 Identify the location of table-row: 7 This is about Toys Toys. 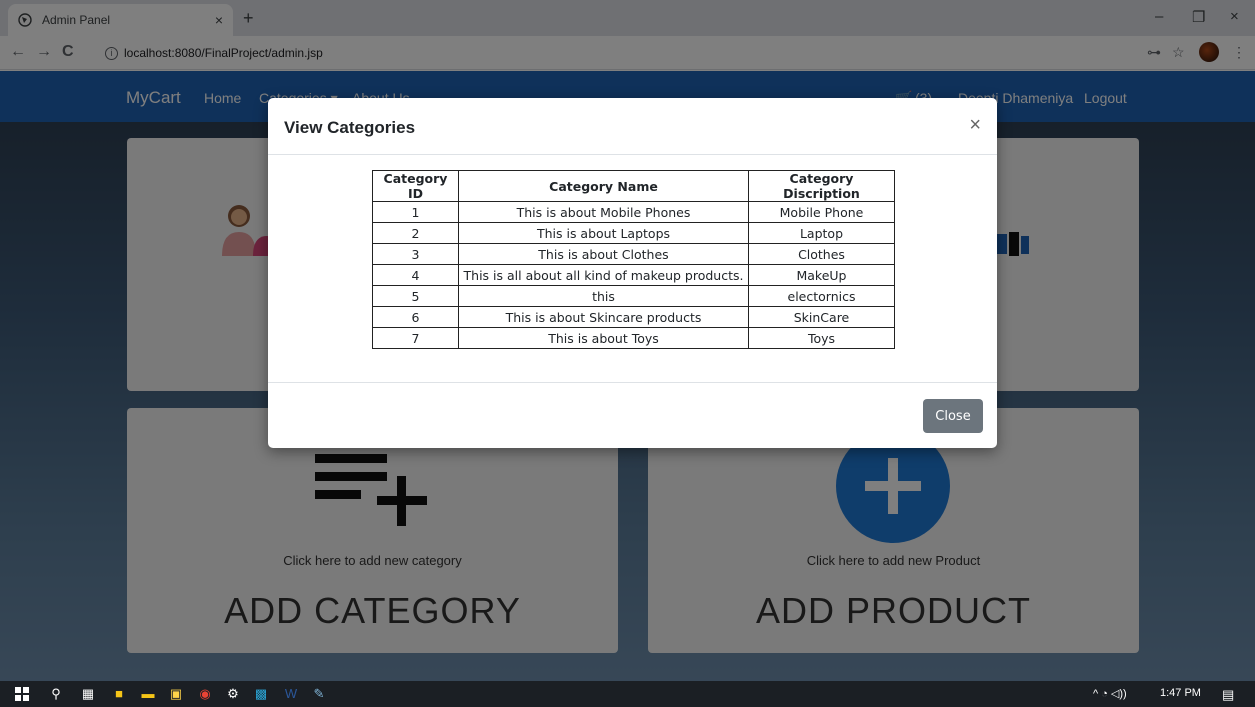
(633, 338).